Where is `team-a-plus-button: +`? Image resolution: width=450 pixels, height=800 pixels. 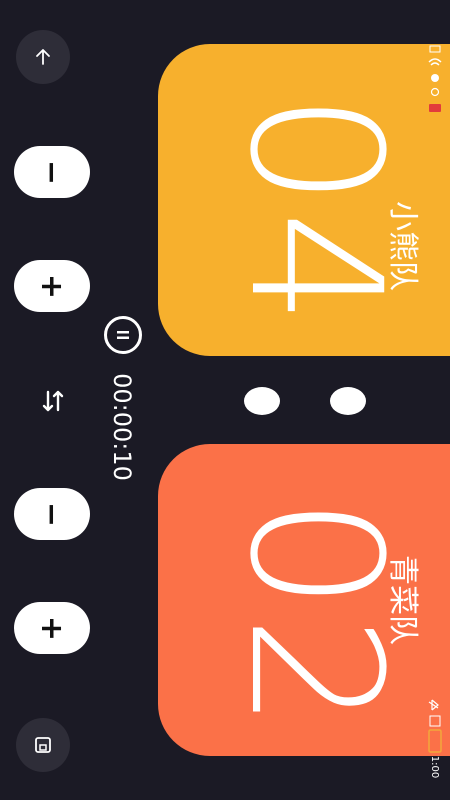 team-a-plus-button: + is located at coordinates (52, 286).